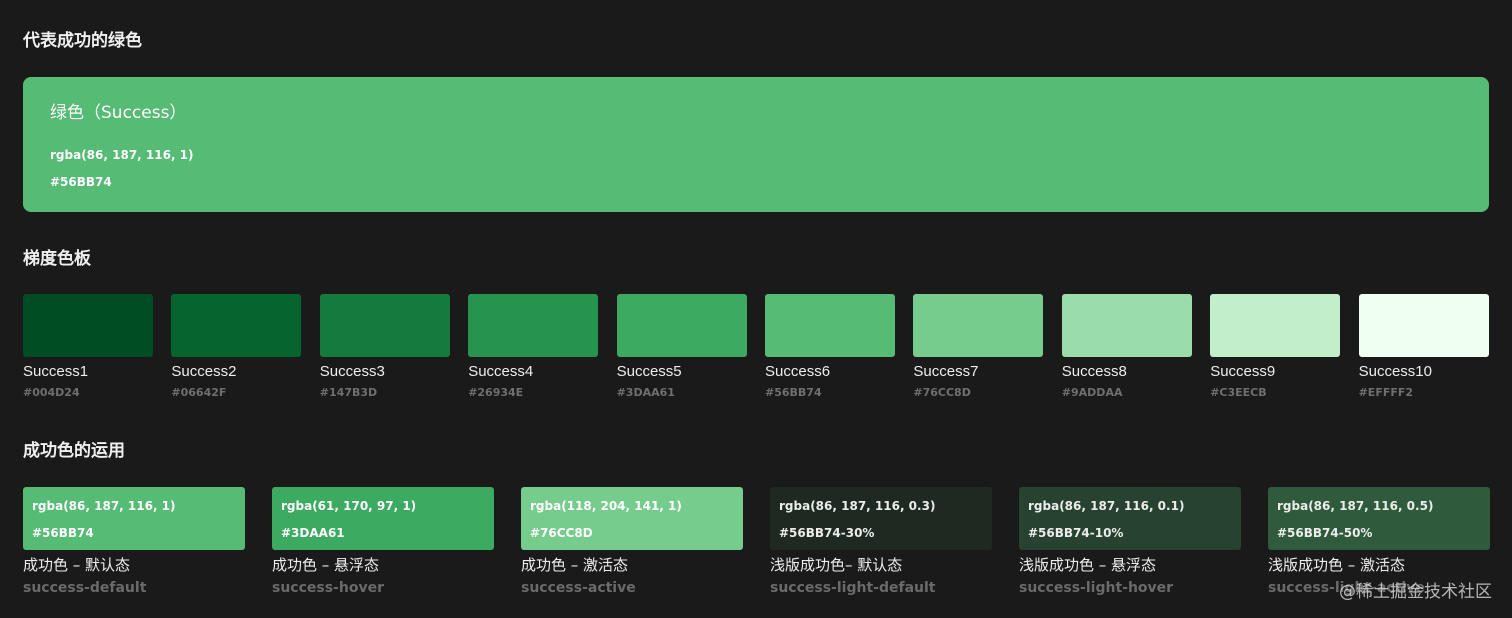 This screenshot has width=1512, height=618. I want to click on palette-hex: #56BB74, so click(793, 392).